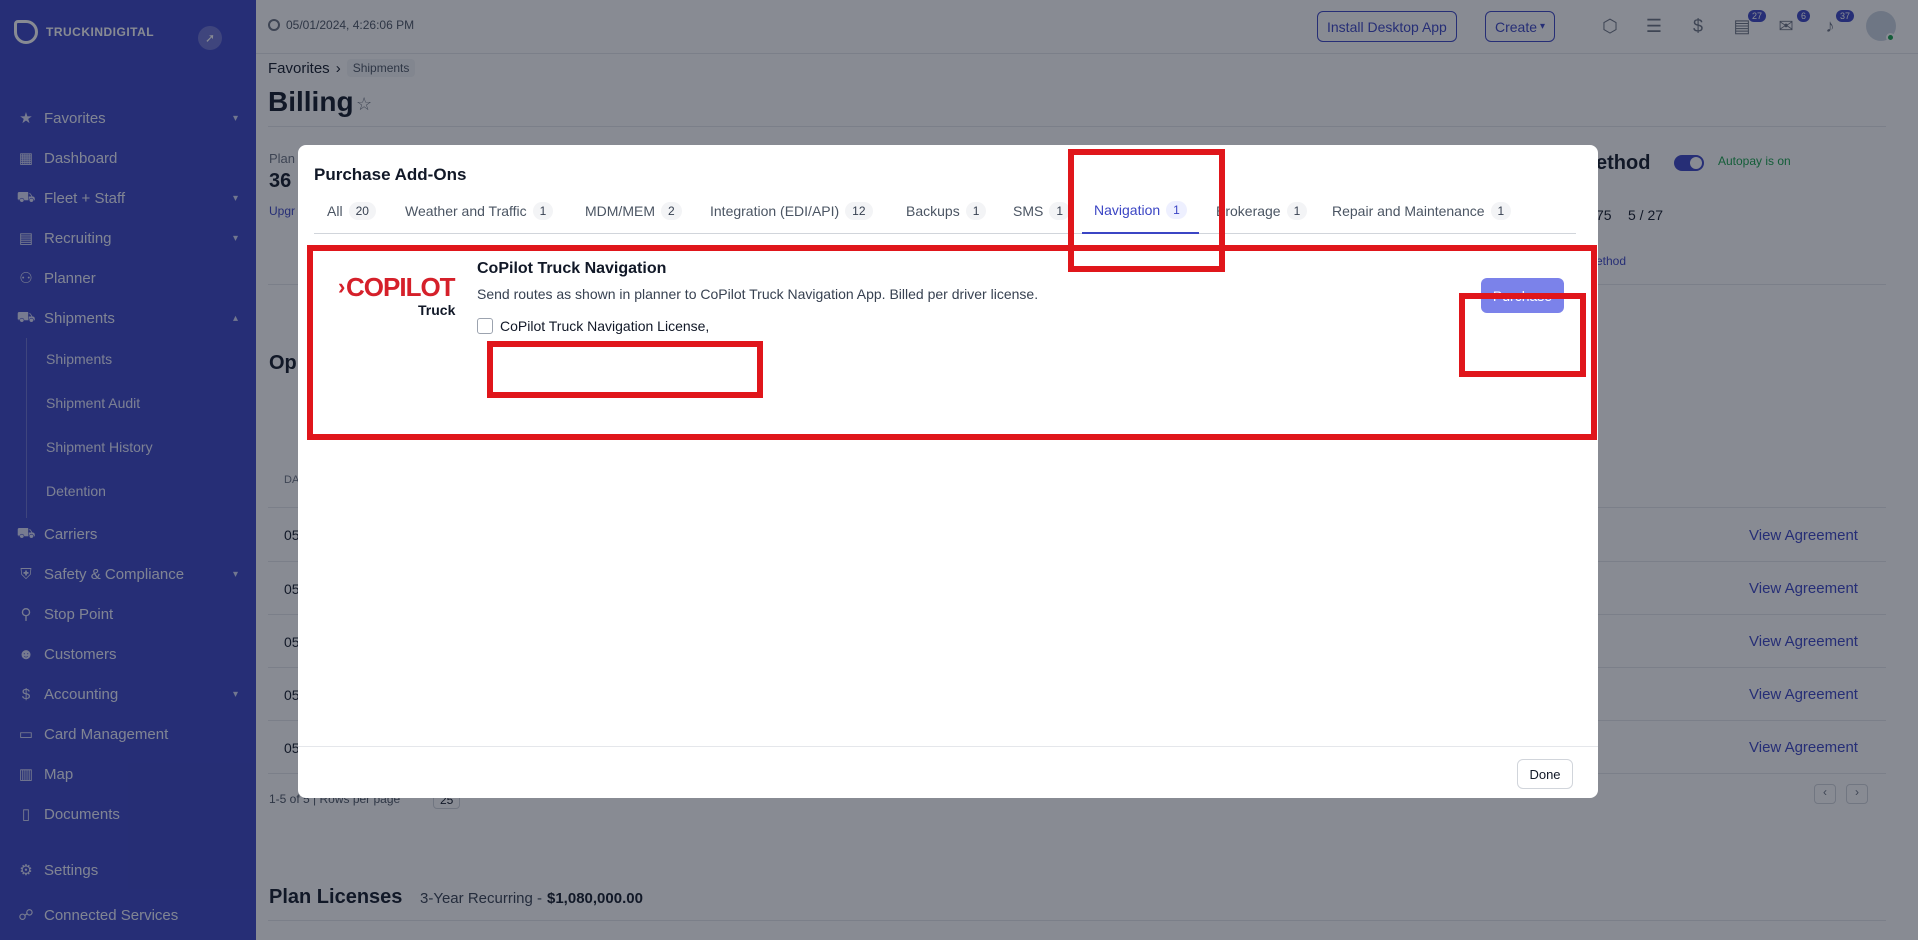  What do you see at coordinates (859, 210) in the screenshot?
I see `tab-count: 12` at bounding box center [859, 210].